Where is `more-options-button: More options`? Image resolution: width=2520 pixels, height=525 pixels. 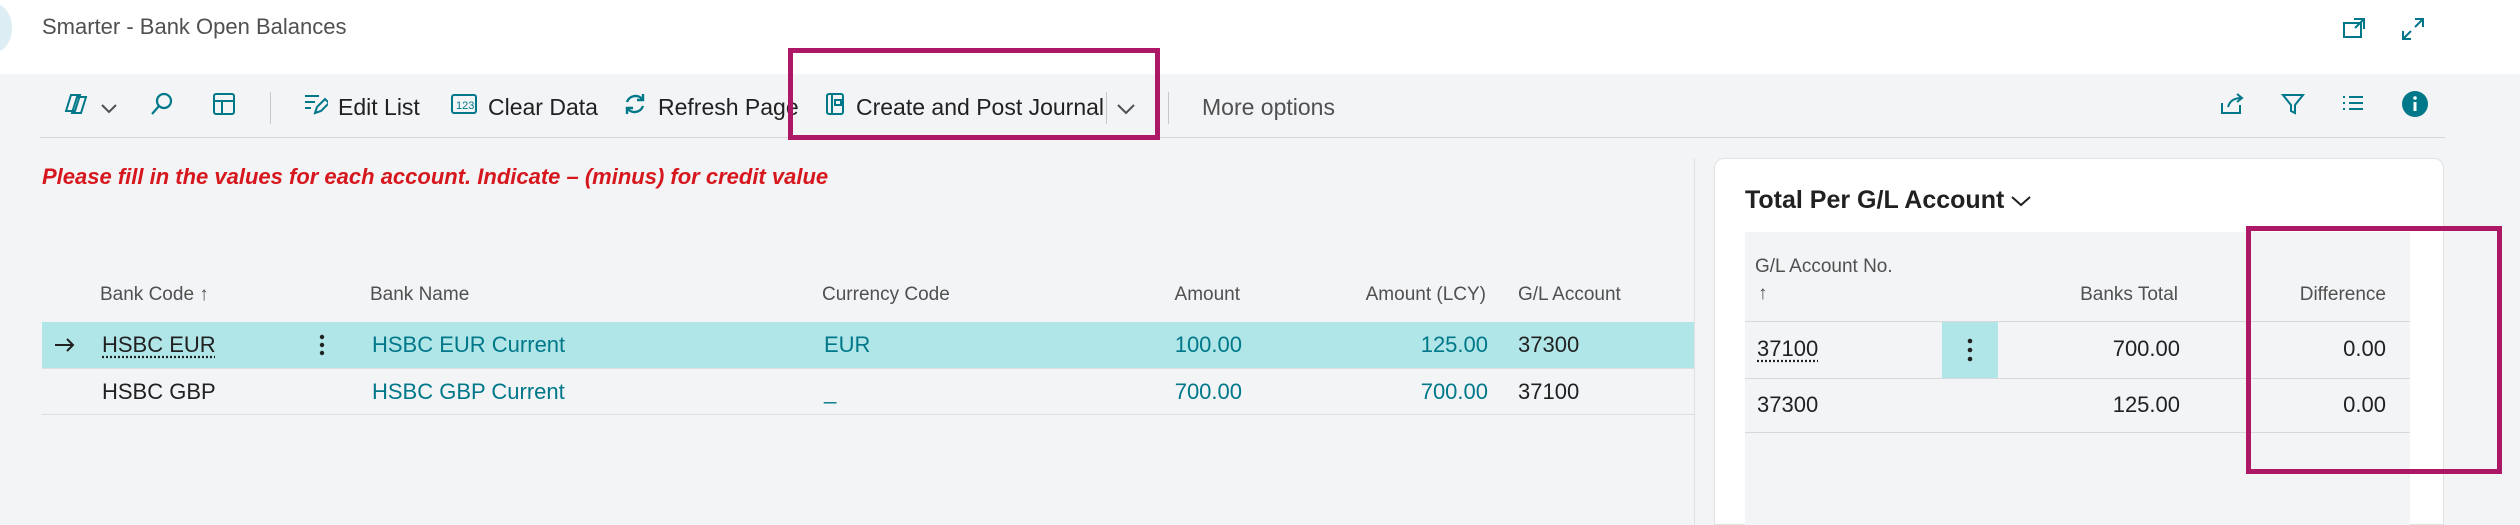 more-options-button: More options is located at coordinates (1268, 107).